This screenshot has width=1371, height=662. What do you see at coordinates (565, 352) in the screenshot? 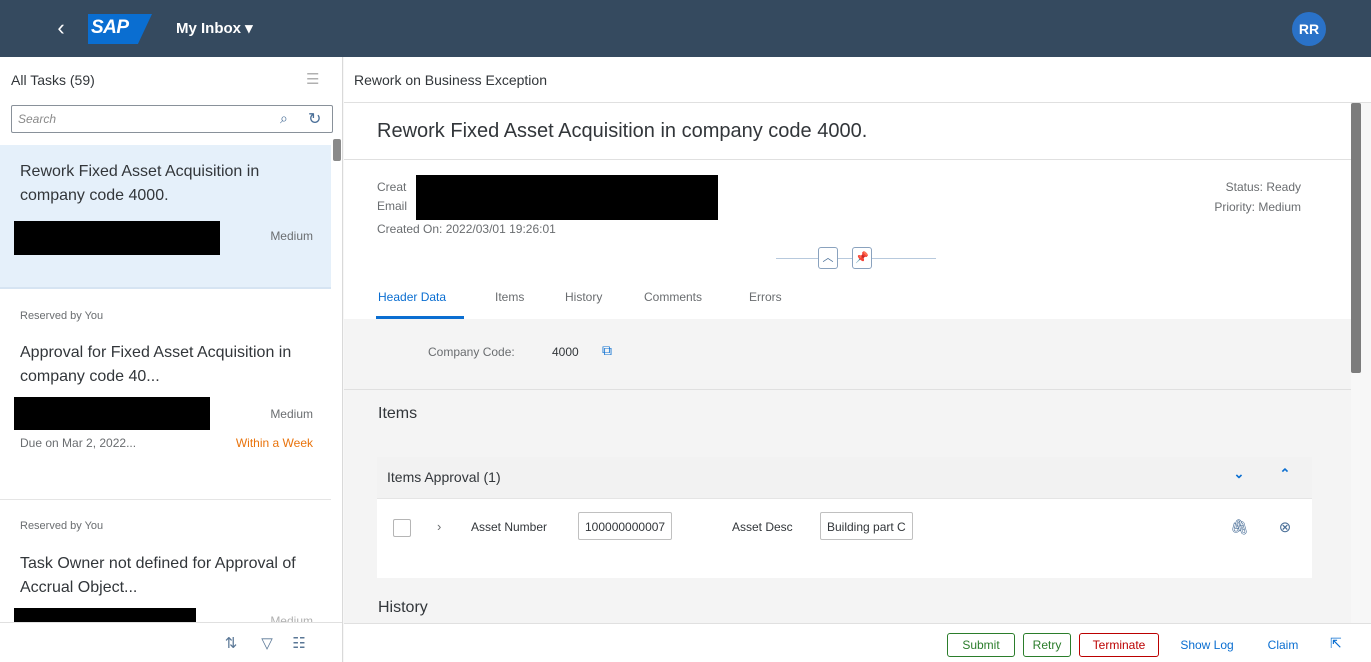
I see `company-code-value: 4000` at bounding box center [565, 352].